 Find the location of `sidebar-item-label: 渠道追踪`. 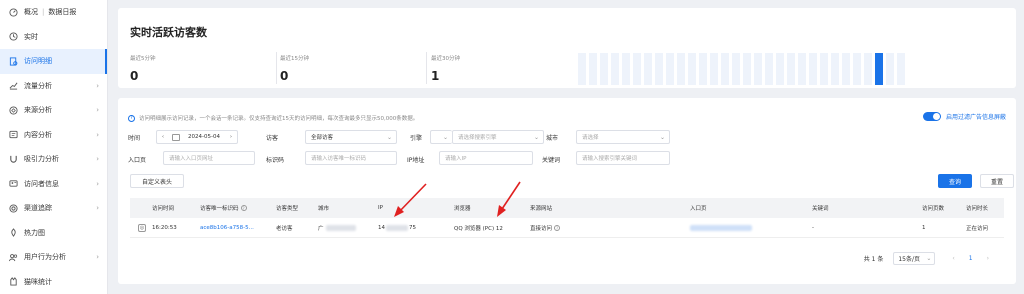

sidebar-item-label: 渠道追踪 is located at coordinates (38, 208).